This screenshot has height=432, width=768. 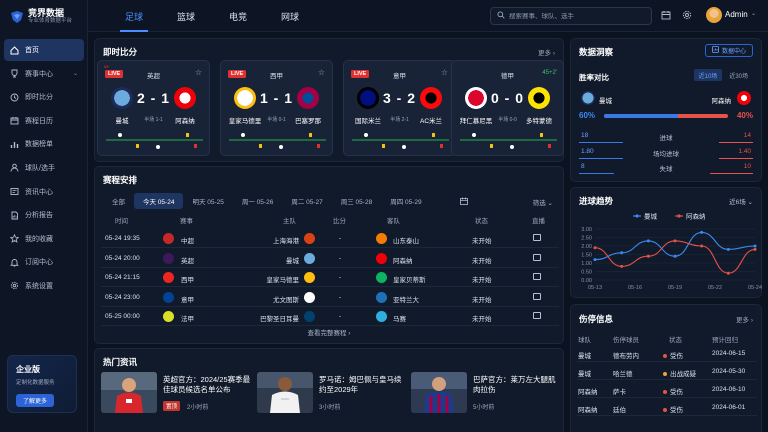 What do you see at coordinates (35, 400) in the screenshot?
I see `learn-more-button: 了解更多` at bounding box center [35, 400].